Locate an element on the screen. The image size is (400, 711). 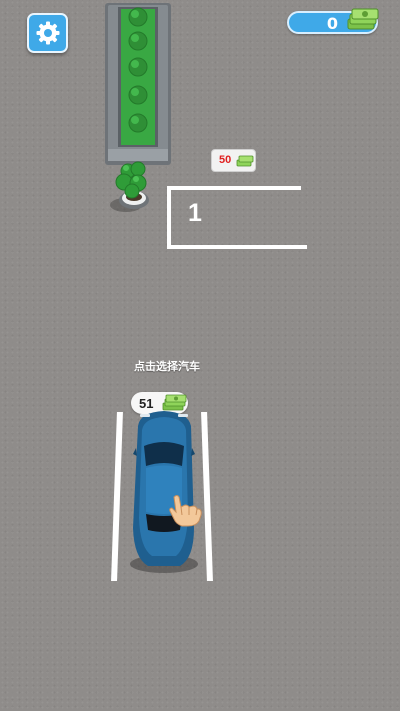
slot-number: 1 is located at coordinates (195, 213).